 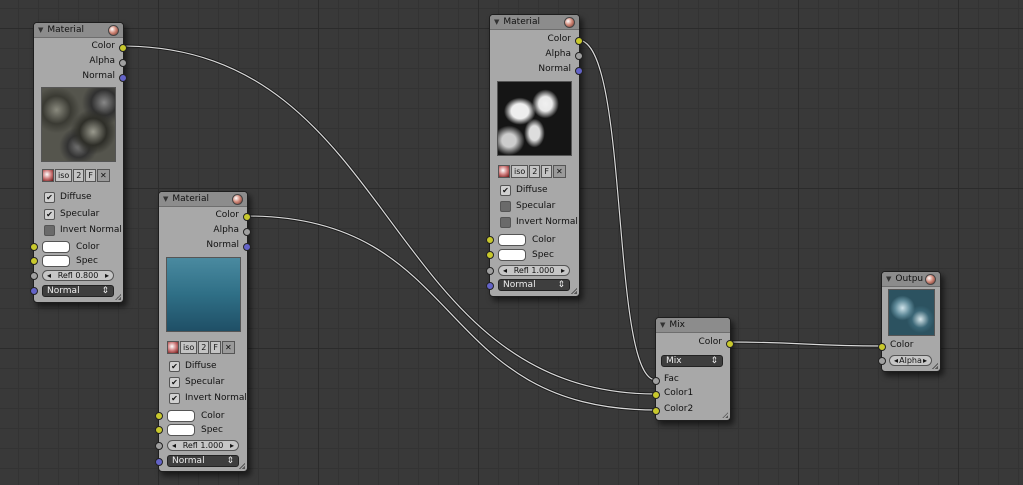 I want to click on specular-toggle: Specular, so click(x=527, y=206).